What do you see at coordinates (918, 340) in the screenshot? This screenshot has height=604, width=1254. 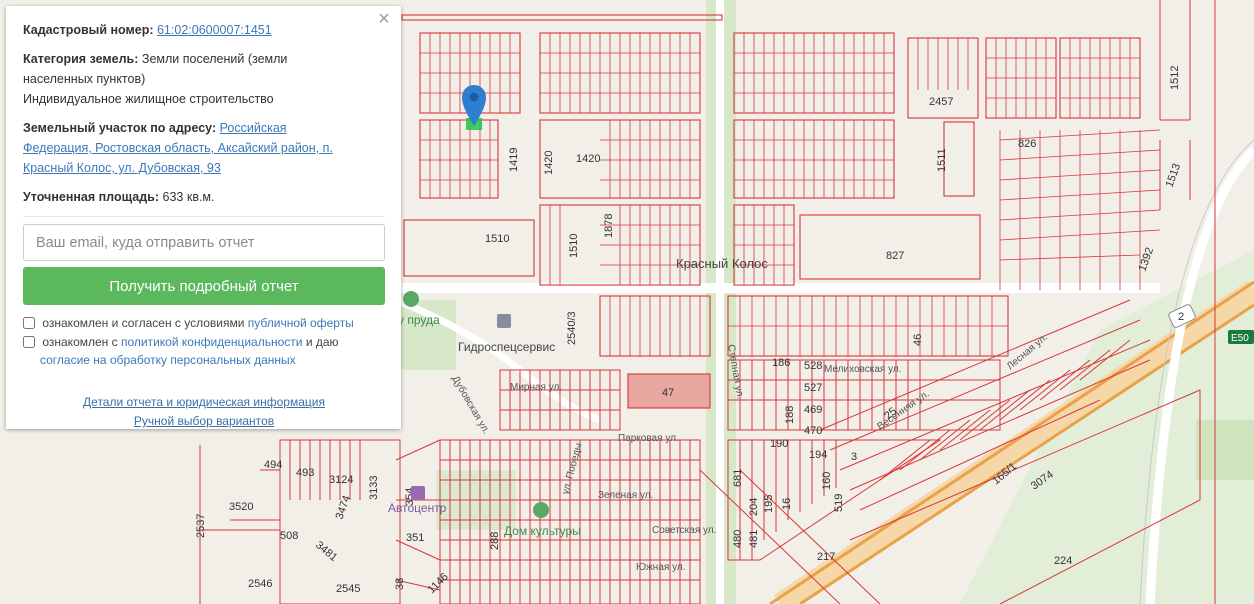 I see `parcel-46: 46` at bounding box center [918, 340].